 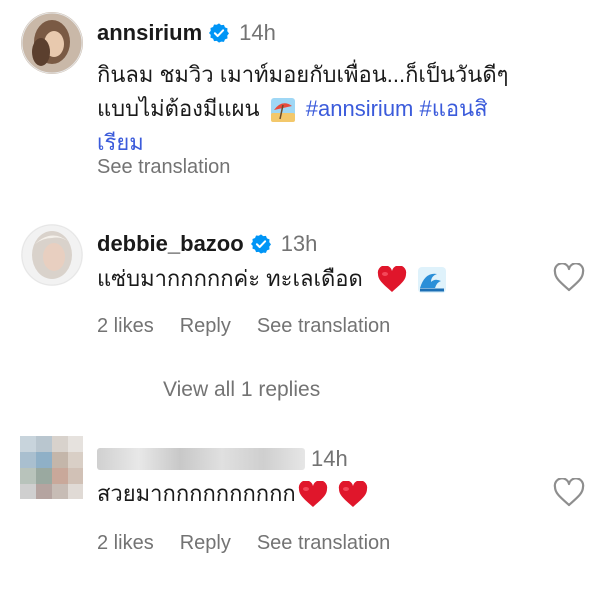 I want to click on comment-2-username-blurred, so click(x=201, y=459).